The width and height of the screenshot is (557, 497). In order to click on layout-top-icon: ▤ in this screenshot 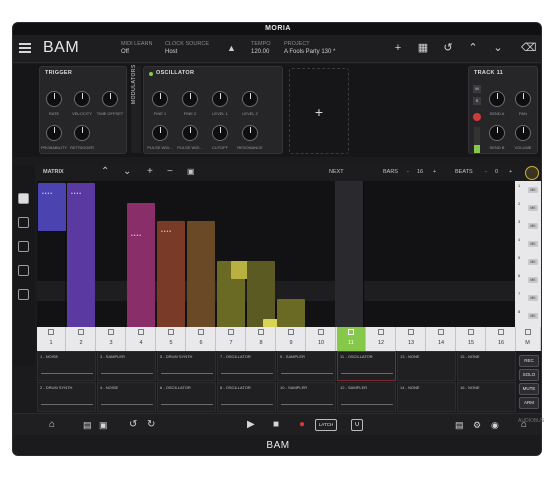, I will do `click(87, 425)`.